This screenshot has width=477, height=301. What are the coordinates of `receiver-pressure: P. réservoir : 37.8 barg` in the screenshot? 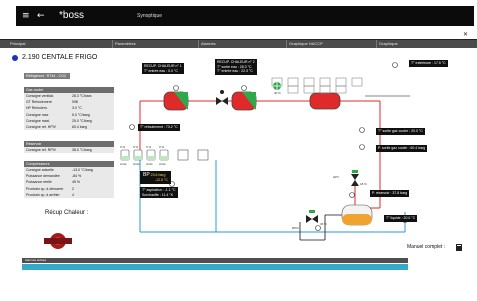 It's located at (390, 193).